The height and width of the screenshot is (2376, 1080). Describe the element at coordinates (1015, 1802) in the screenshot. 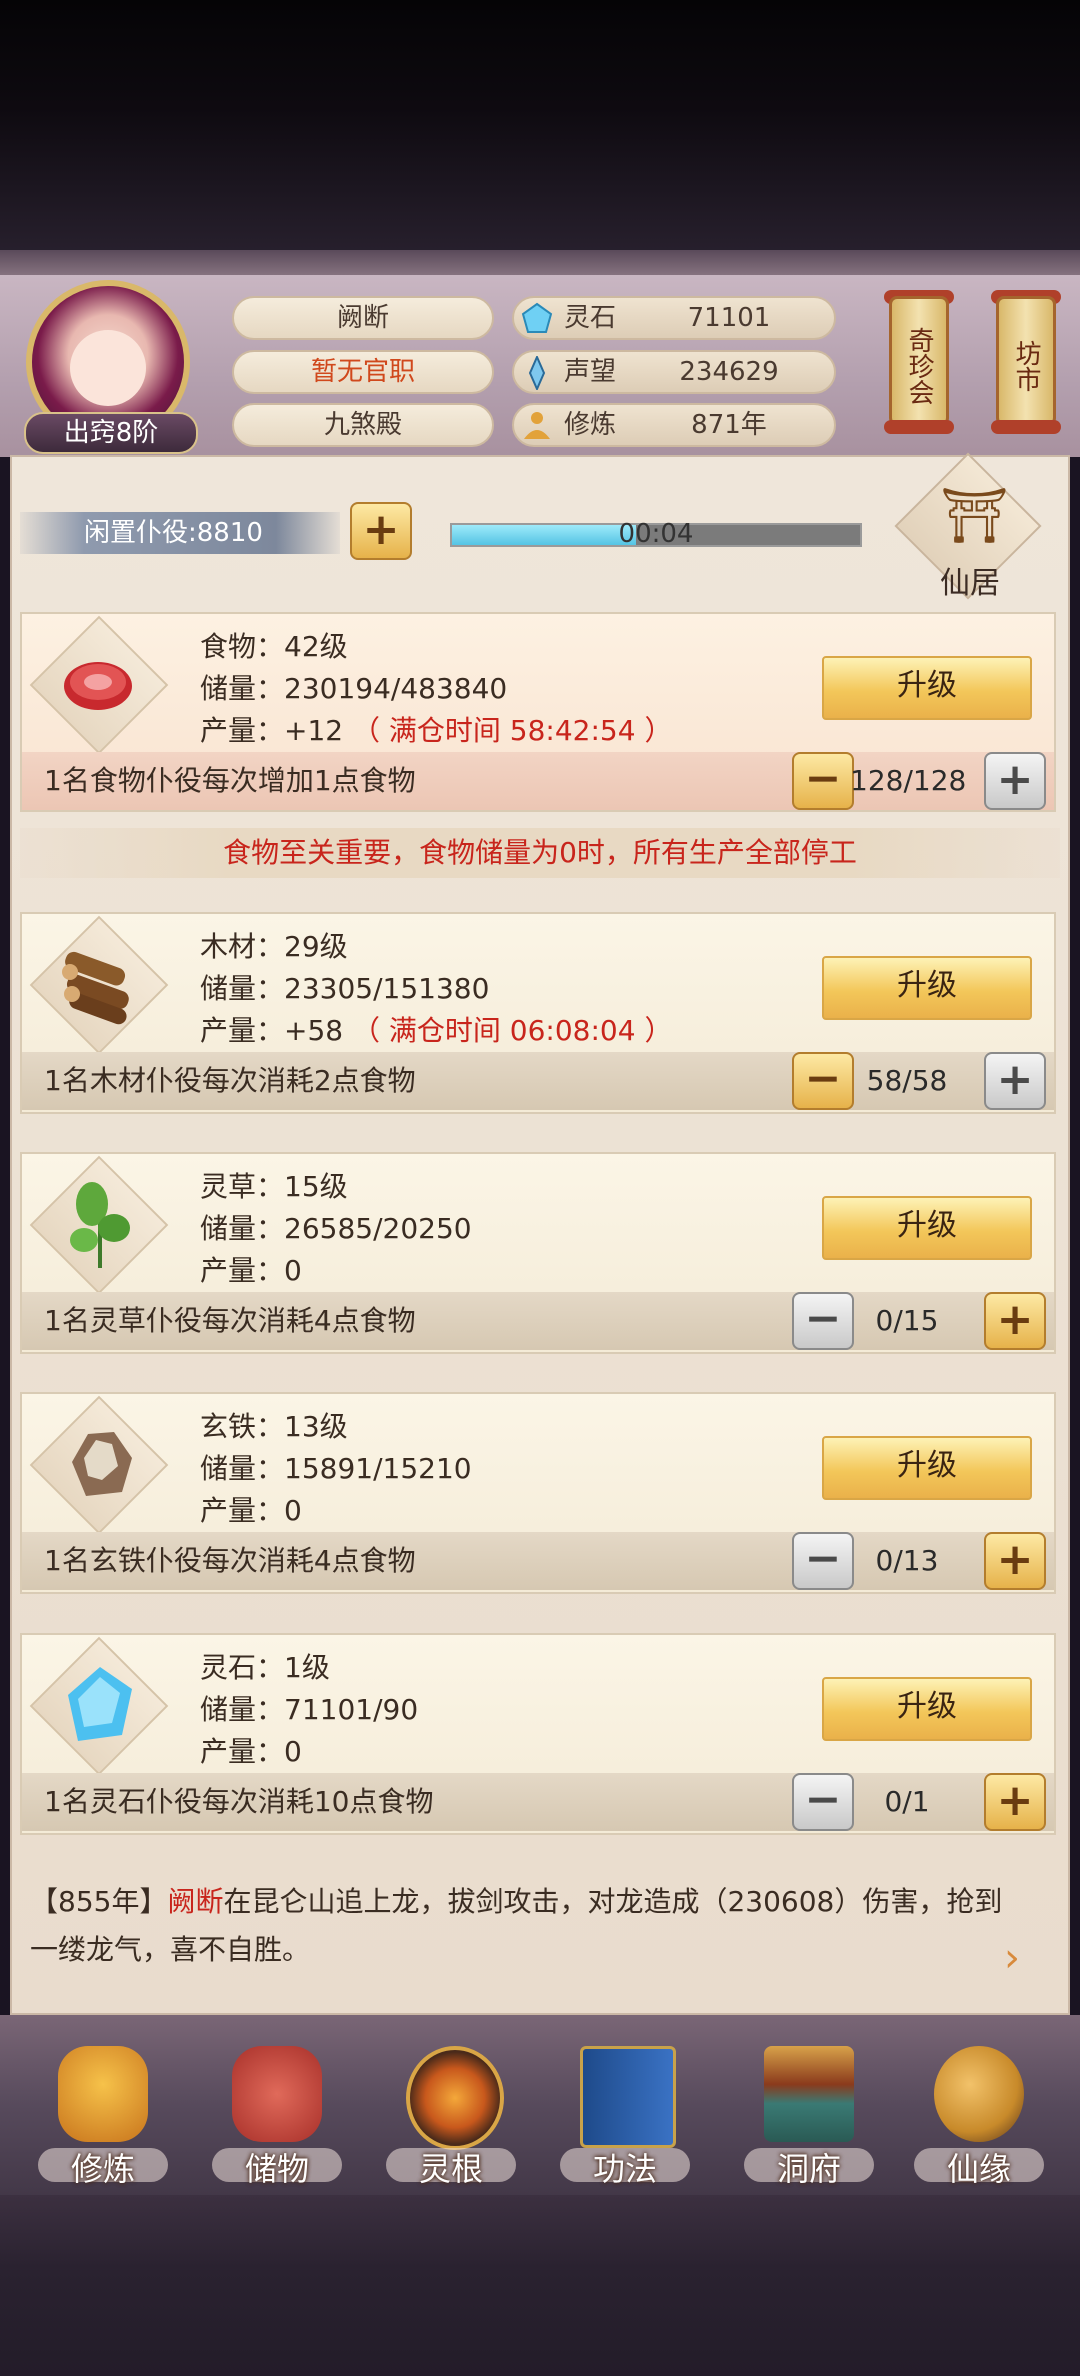

I see `stone-increase-button: +` at that location.